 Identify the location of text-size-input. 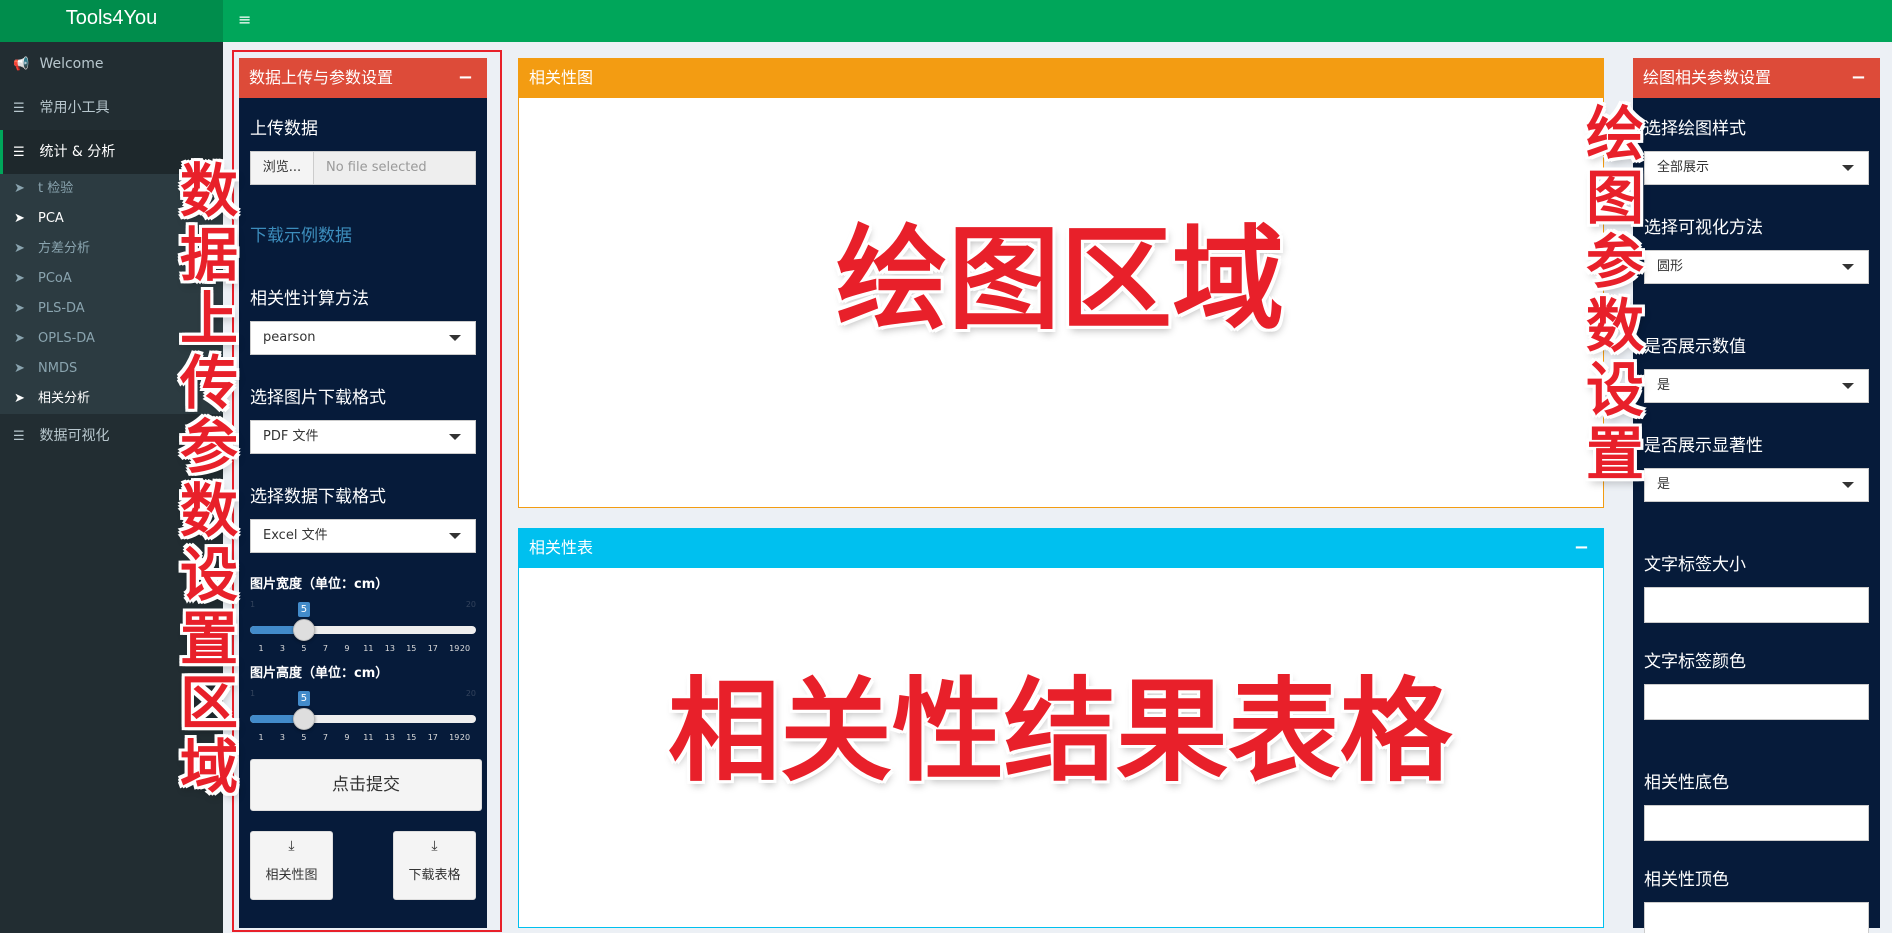
(1756, 605).